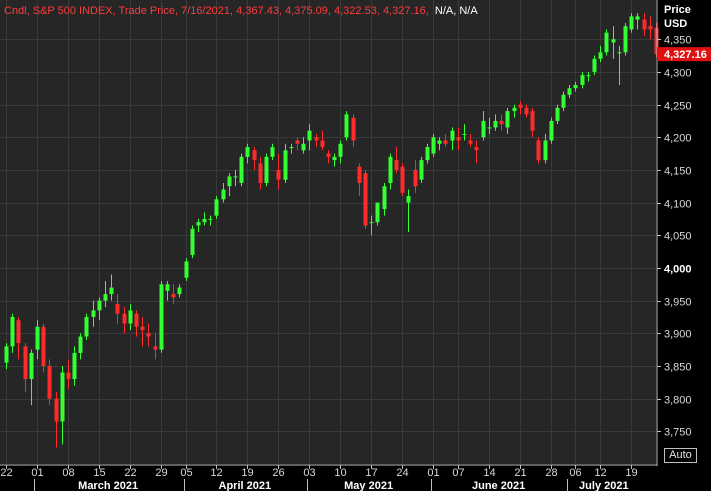  I want to click on month-label: July 2021, so click(604, 485).